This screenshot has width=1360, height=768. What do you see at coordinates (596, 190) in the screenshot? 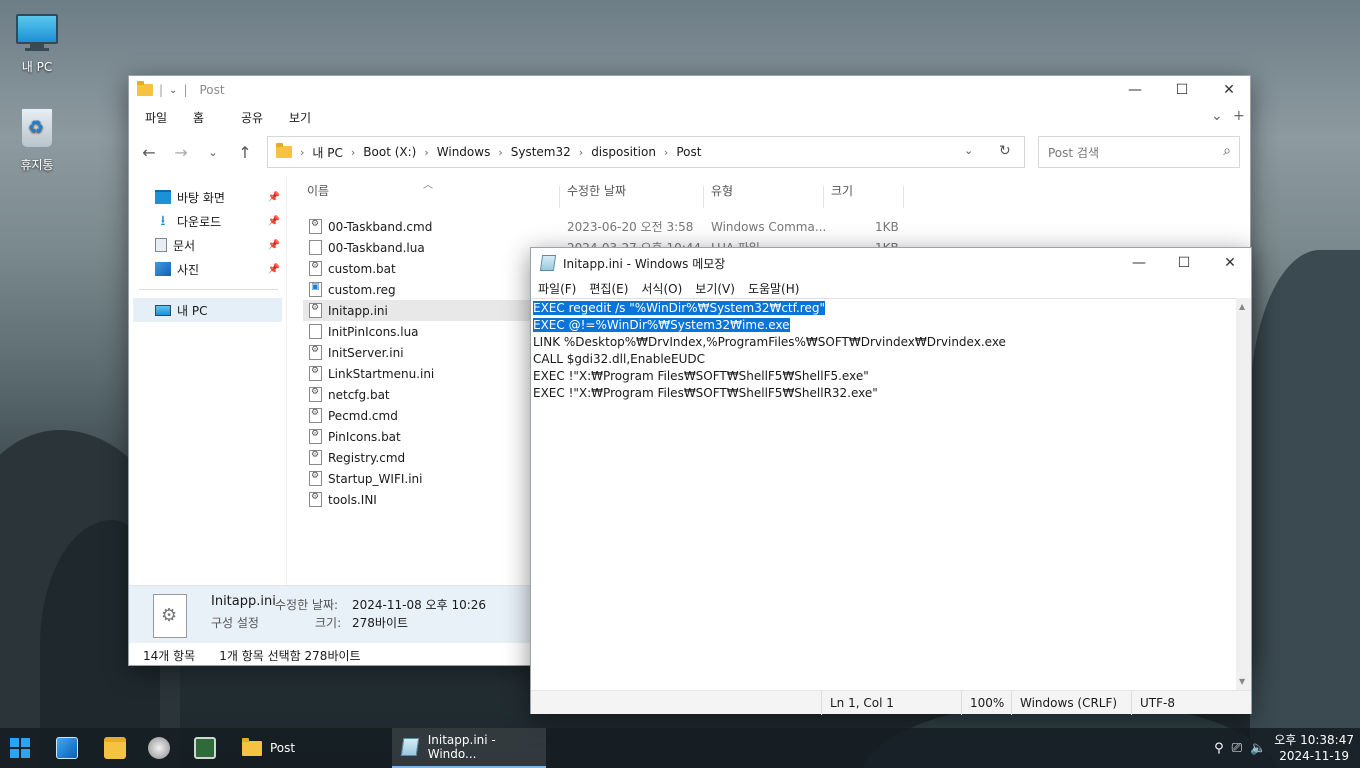
I see `column-header-date: 수정한 날짜` at bounding box center [596, 190].